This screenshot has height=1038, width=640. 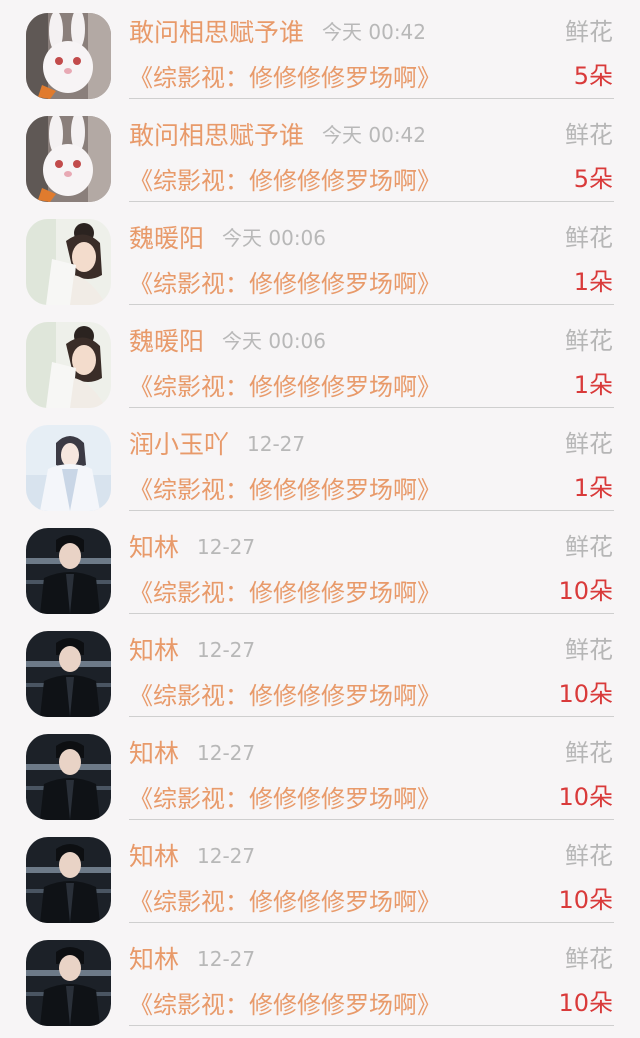 I want to click on list-item: 润小玉吖 12-27 鲜花 《综影视：修修修修罗场啊》 1朵, so click(x=320, y=463).